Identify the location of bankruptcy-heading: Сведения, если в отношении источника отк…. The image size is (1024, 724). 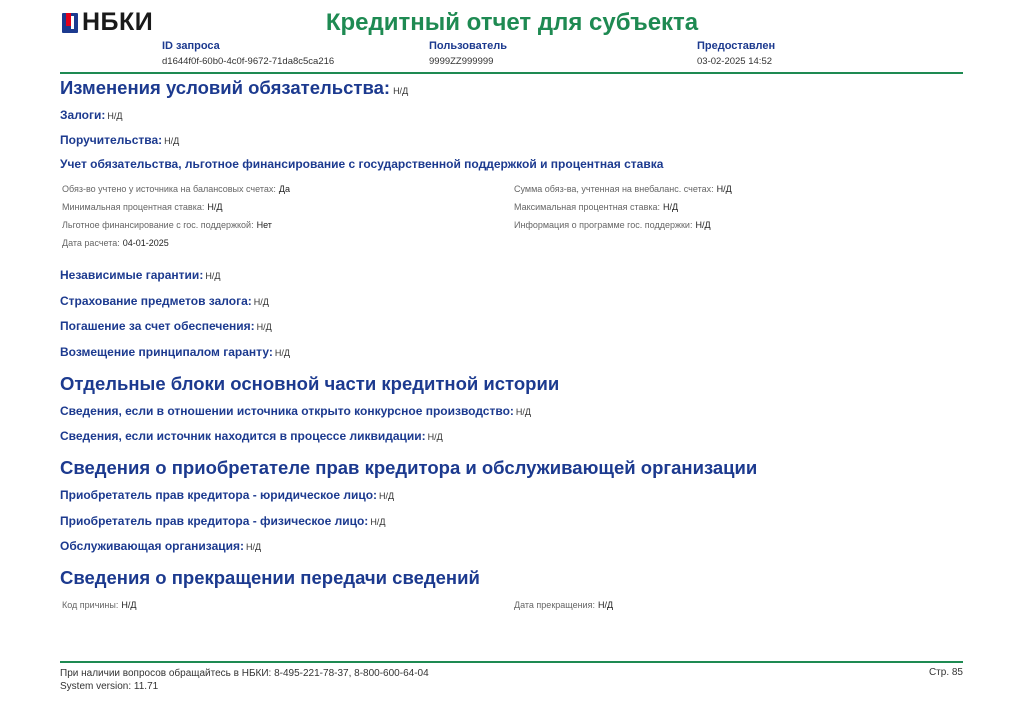
(295, 411).